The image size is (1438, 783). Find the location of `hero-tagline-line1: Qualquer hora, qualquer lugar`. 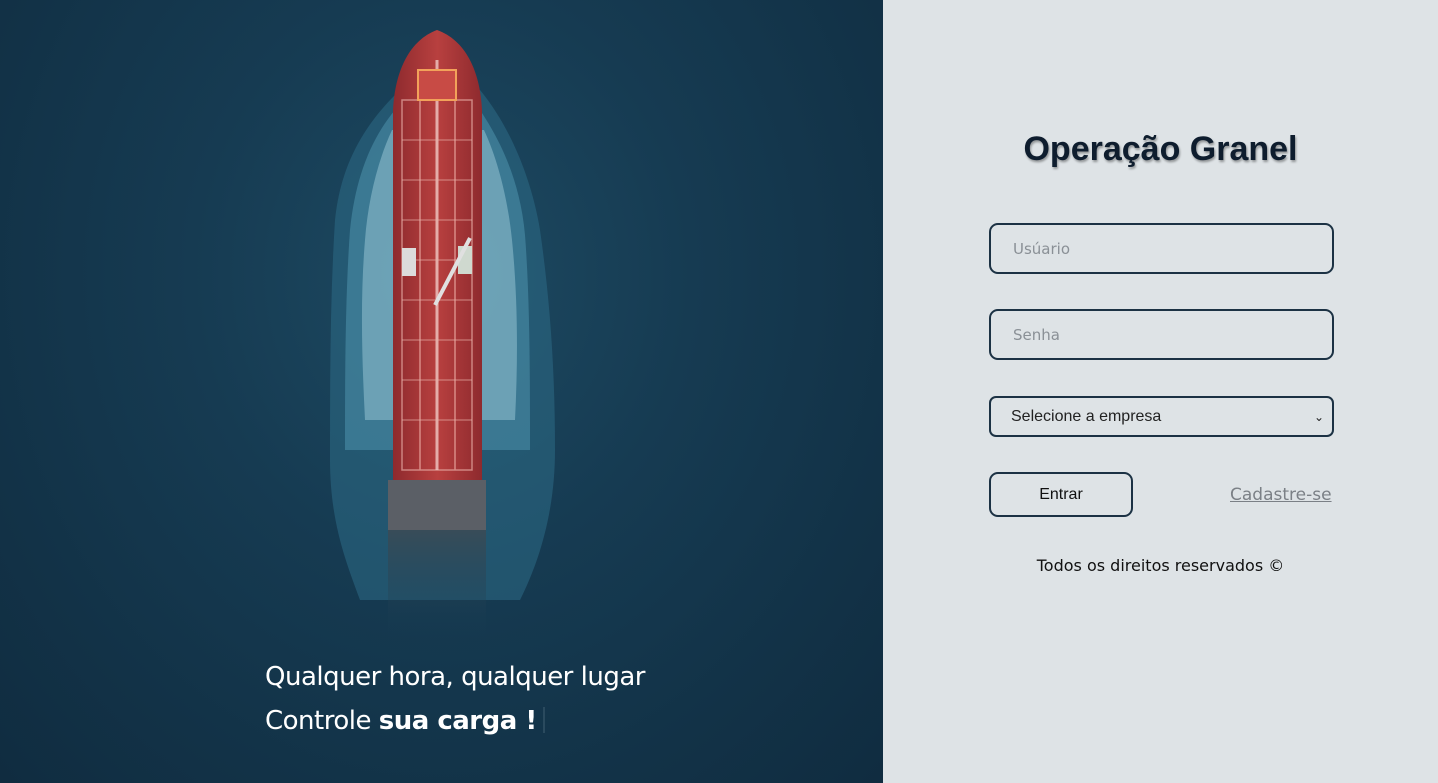

hero-tagline-line1: Qualquer hora, qualquer lugar is located at coordinates (455, 677).